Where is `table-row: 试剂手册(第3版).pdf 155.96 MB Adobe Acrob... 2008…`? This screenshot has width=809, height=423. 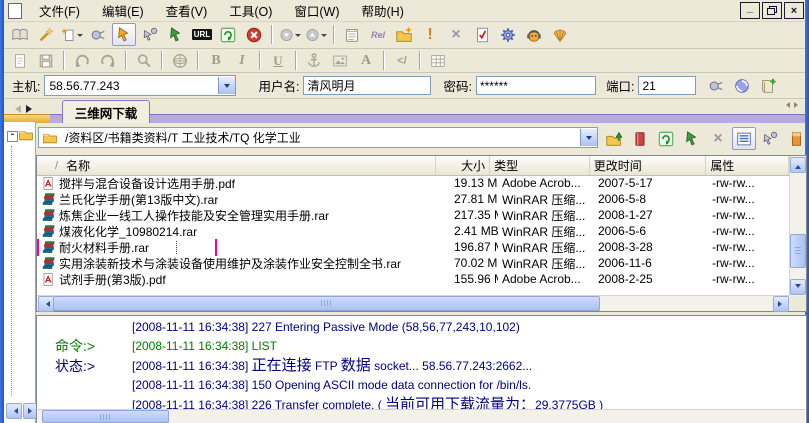
table-row: 试剂手册(第3版).pdf 155.96 MB Adobe Acrob... 2008… is located at coordinates (413, 279).